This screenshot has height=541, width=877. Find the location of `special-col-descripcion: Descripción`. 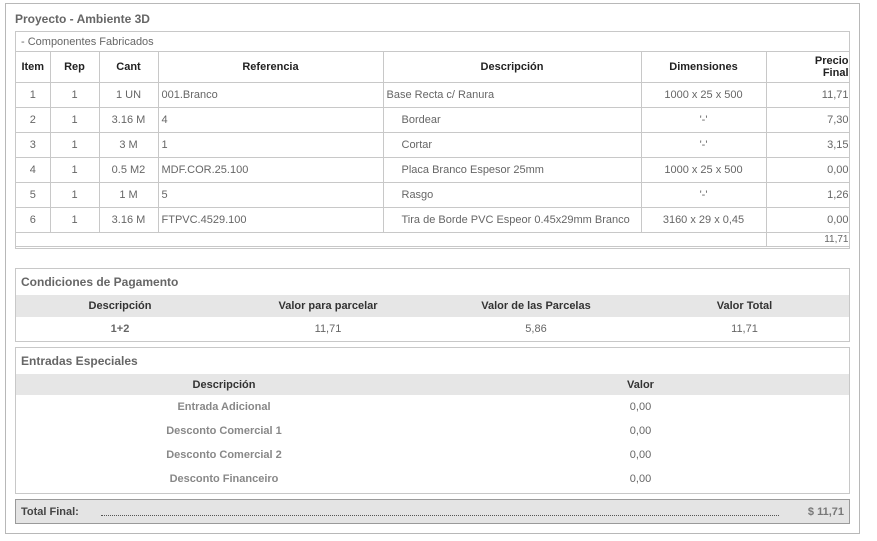

special-col-descripcion: Descripción is located at coordinates (224, 384).